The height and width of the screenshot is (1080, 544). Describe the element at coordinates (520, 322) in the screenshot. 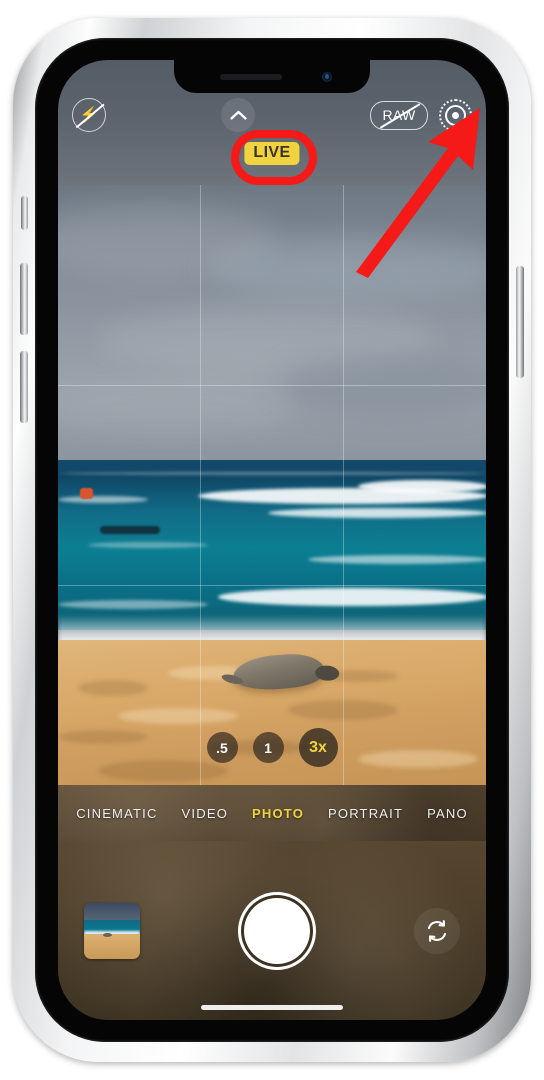

I see `power-button` at that location.